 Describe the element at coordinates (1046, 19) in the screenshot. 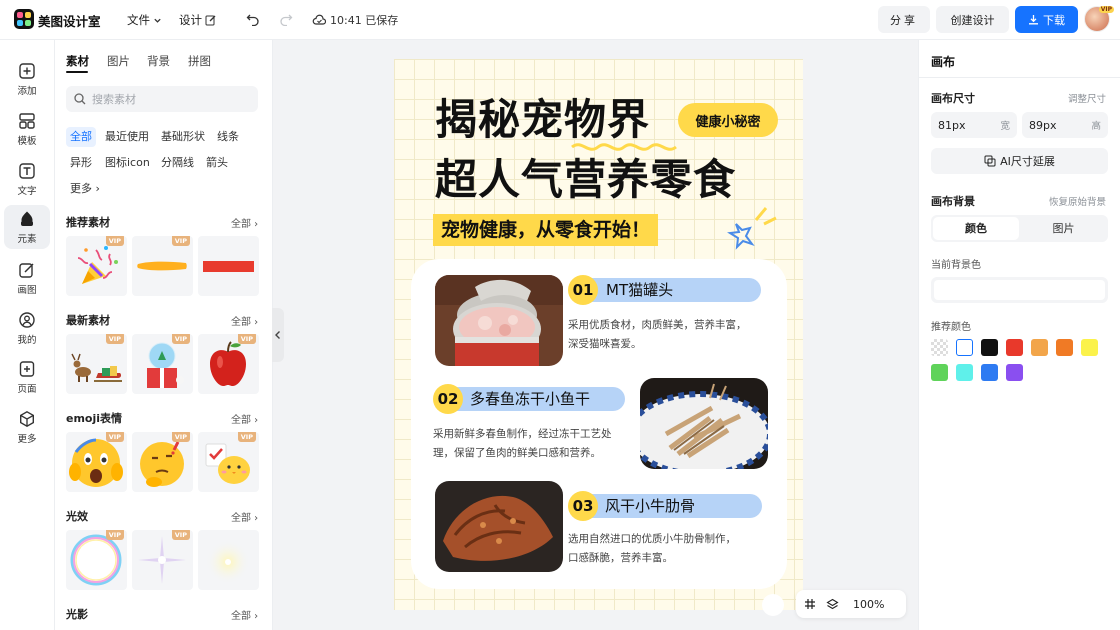

I see `download-button: 下载` at that location.